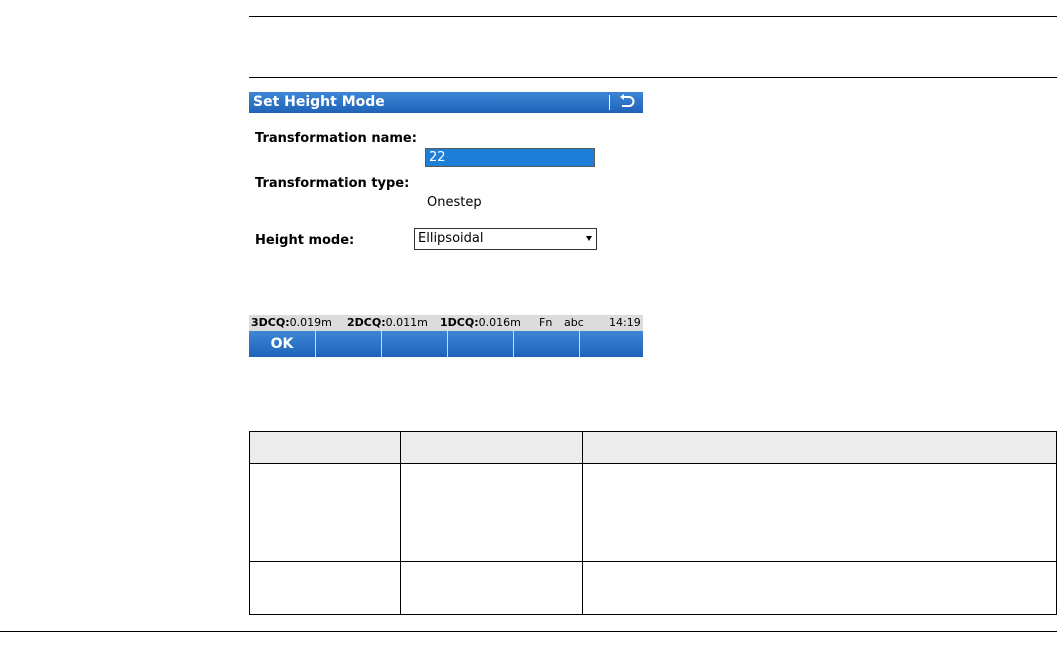  What do you see at coordinates (499, 322) in the screenshot?
I see `quality-1d-value: 0.016m` at bounding box center [499, 322].